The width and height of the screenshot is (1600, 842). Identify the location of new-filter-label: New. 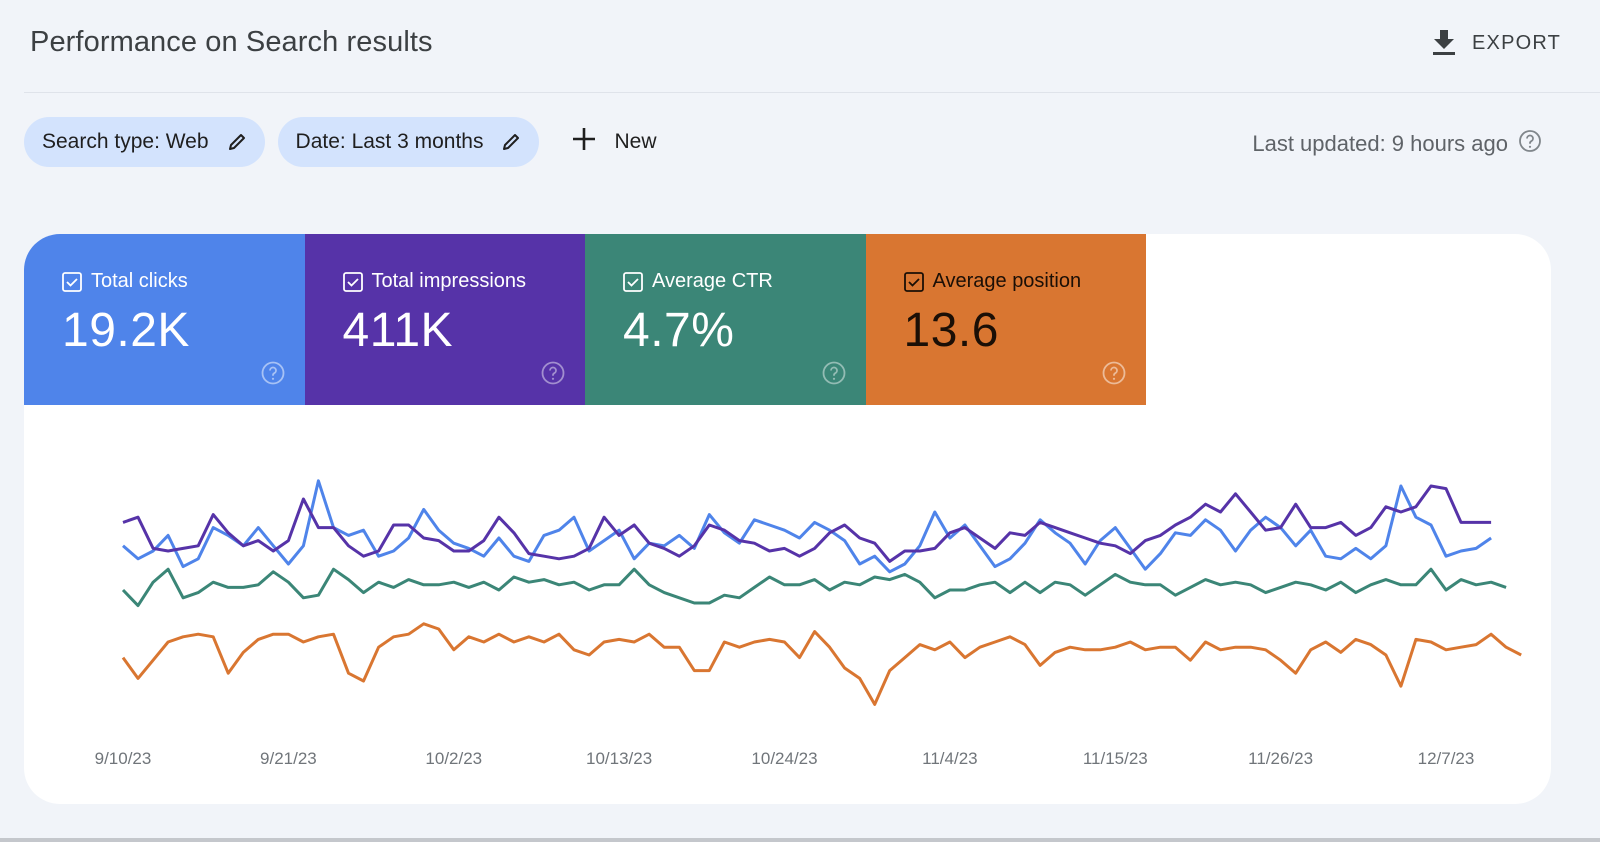
(635, 141).